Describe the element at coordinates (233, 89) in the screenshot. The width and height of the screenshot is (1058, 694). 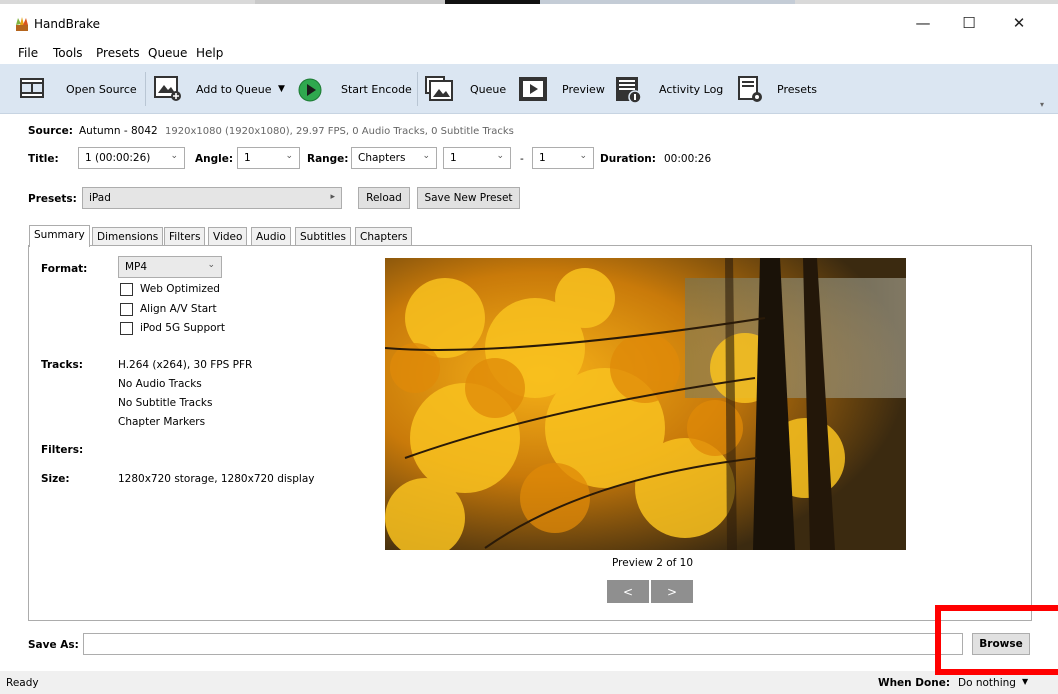
I see `add-to-queue-button: Add to Queue` at that location.